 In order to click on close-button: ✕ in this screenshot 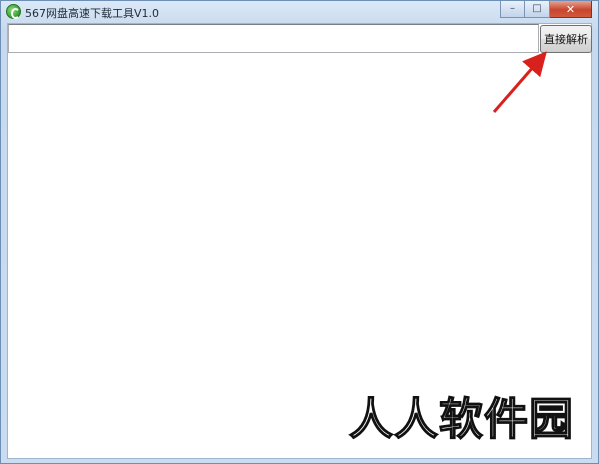, I will do `click(571, 9)`.